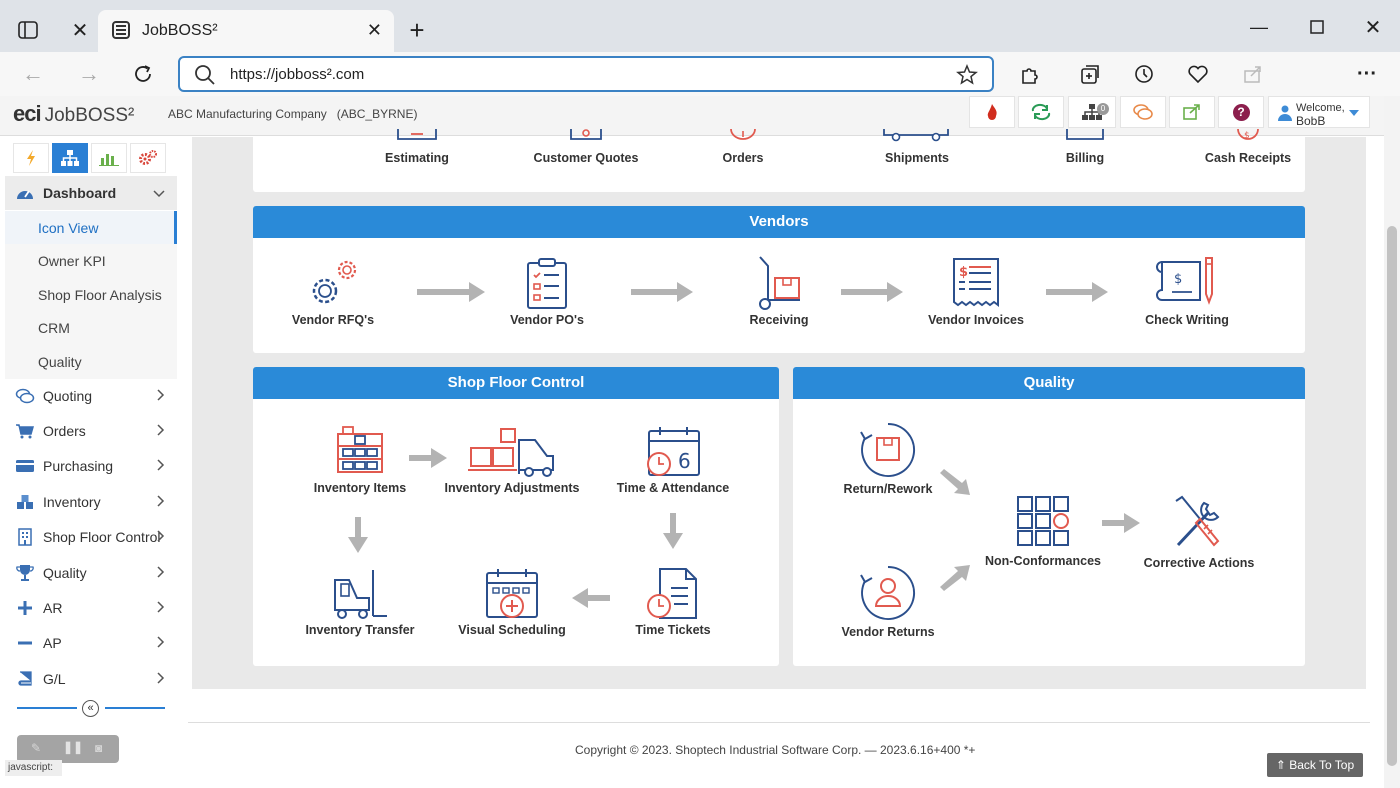 The width and height of the screenshot is (1400, 788). Describe the element at coordinates (1198, 74) in the screenshot. I see `favorites-heart-icon` at that location.